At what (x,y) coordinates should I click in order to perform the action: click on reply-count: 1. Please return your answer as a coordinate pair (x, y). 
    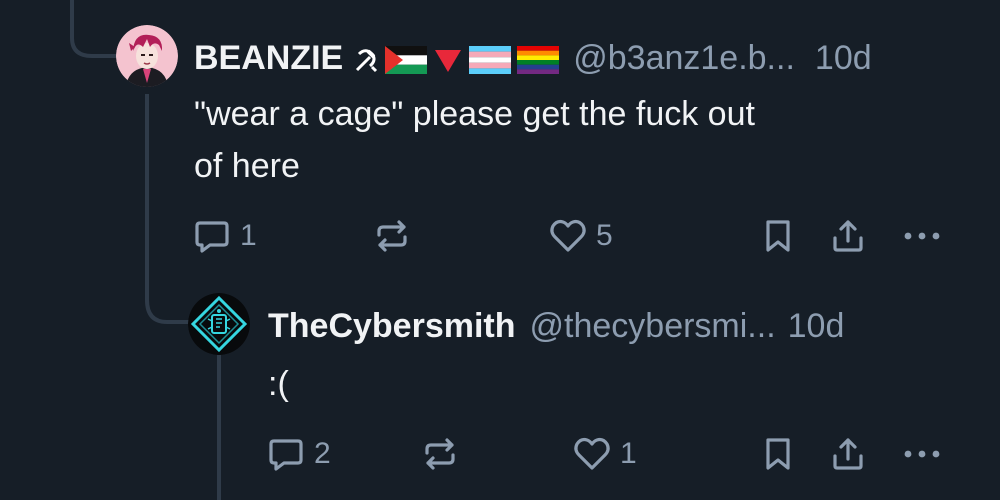
    Looking at the image, I should click on (248, 235).